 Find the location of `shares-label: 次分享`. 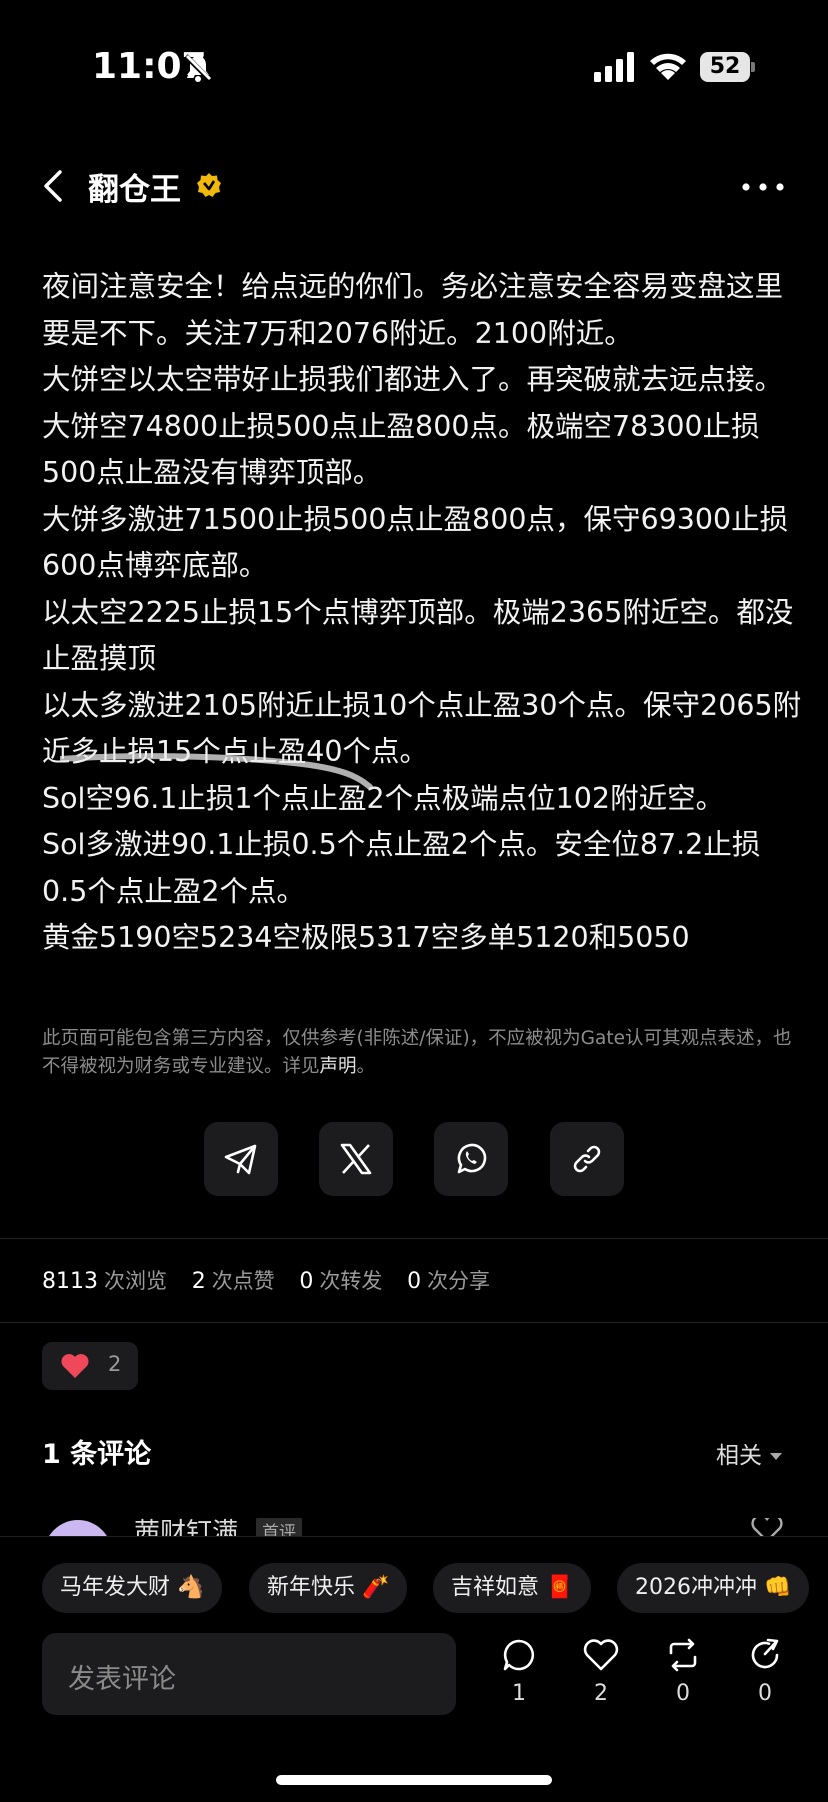

shares-label: 次分享 is located at coordinates (459, 1281).